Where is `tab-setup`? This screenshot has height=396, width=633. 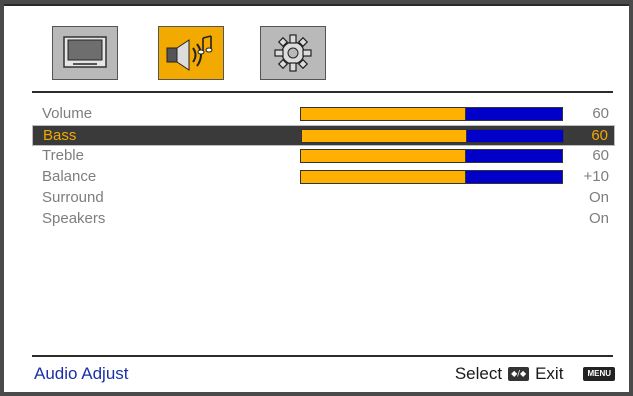 tab-setup is located at coordinates (293, 53).